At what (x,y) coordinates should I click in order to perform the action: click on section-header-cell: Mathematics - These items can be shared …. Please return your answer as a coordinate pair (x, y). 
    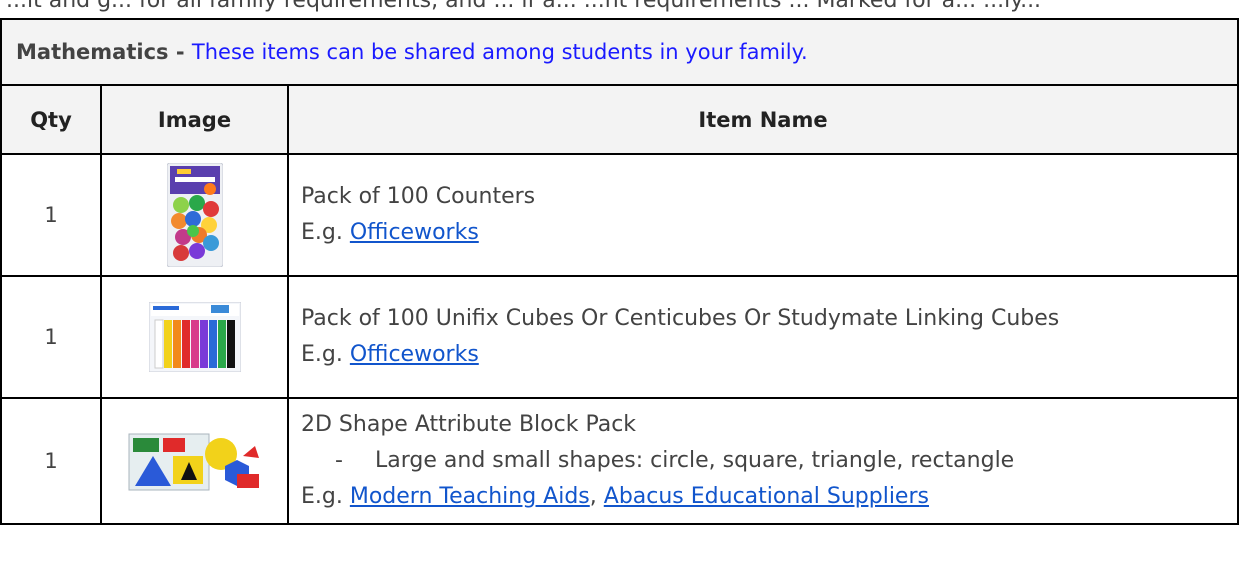
    Looking at the image, I should click on (620, 52).